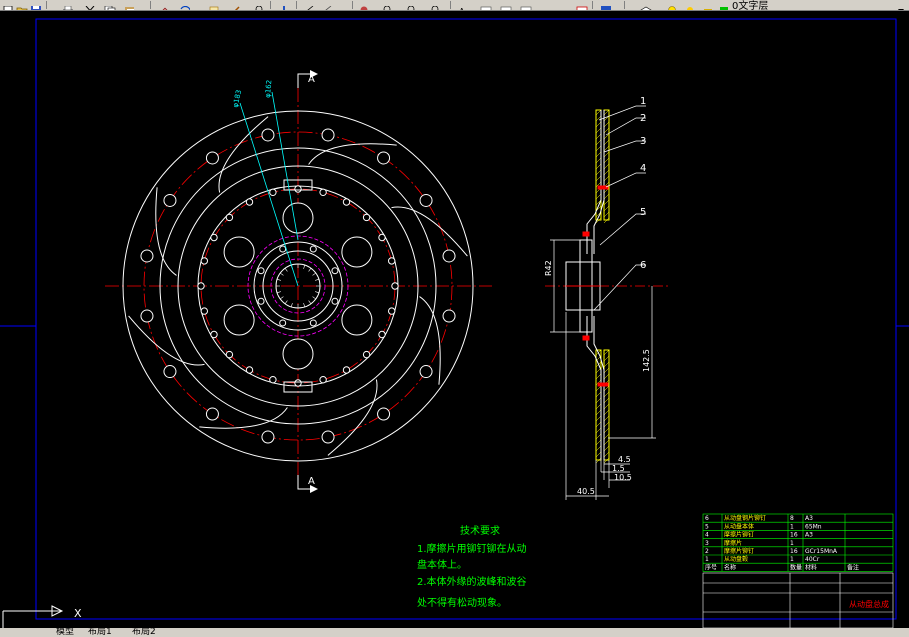 The height and width of the screenshot is (637, 909). Describe the element at coordinates (623, 477) in the screenshot. I see `dim-10-5: 10.5` at that location.